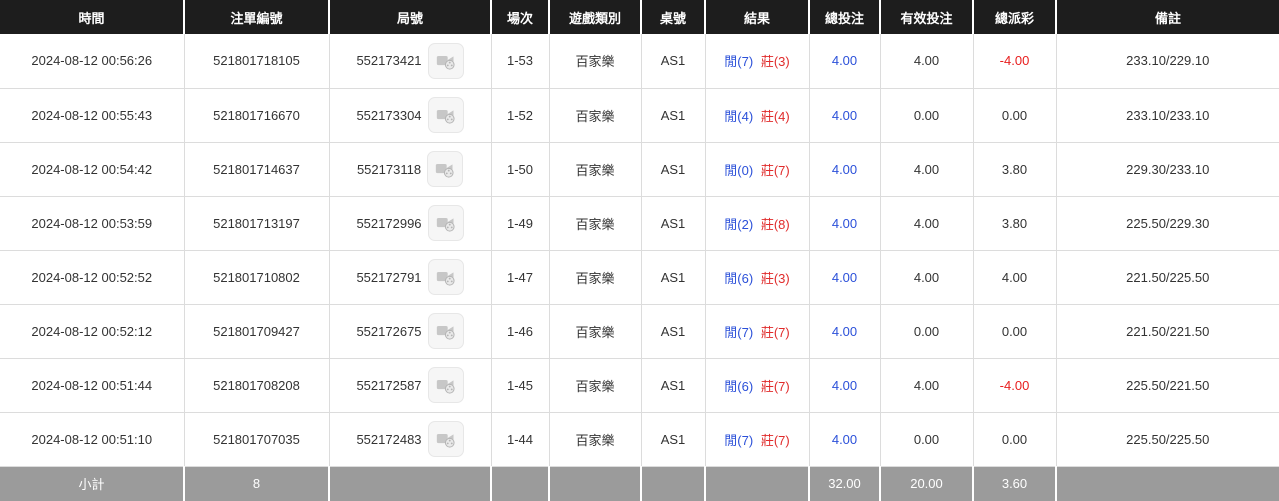 The image size is (1279, 501). I want to click on subtotal-total-bet: 32.00, so click(845, 483).